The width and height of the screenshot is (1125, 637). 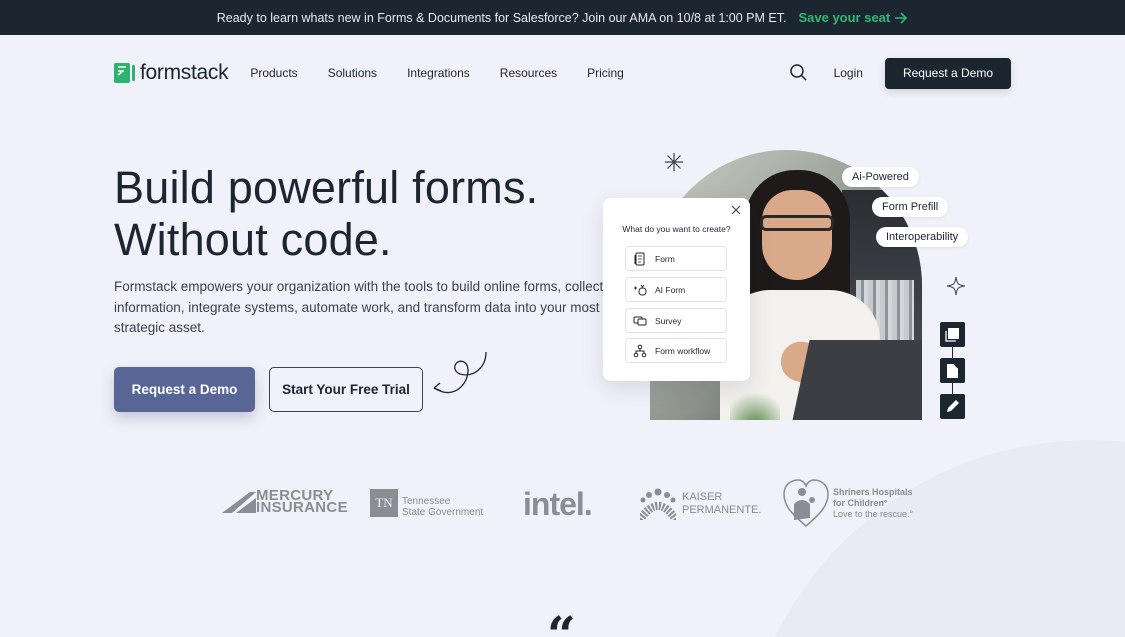 What do you see at coordinates (956, 286) in the screenshot?
I see `sparkle-icon` at bounding box center [956, 286].